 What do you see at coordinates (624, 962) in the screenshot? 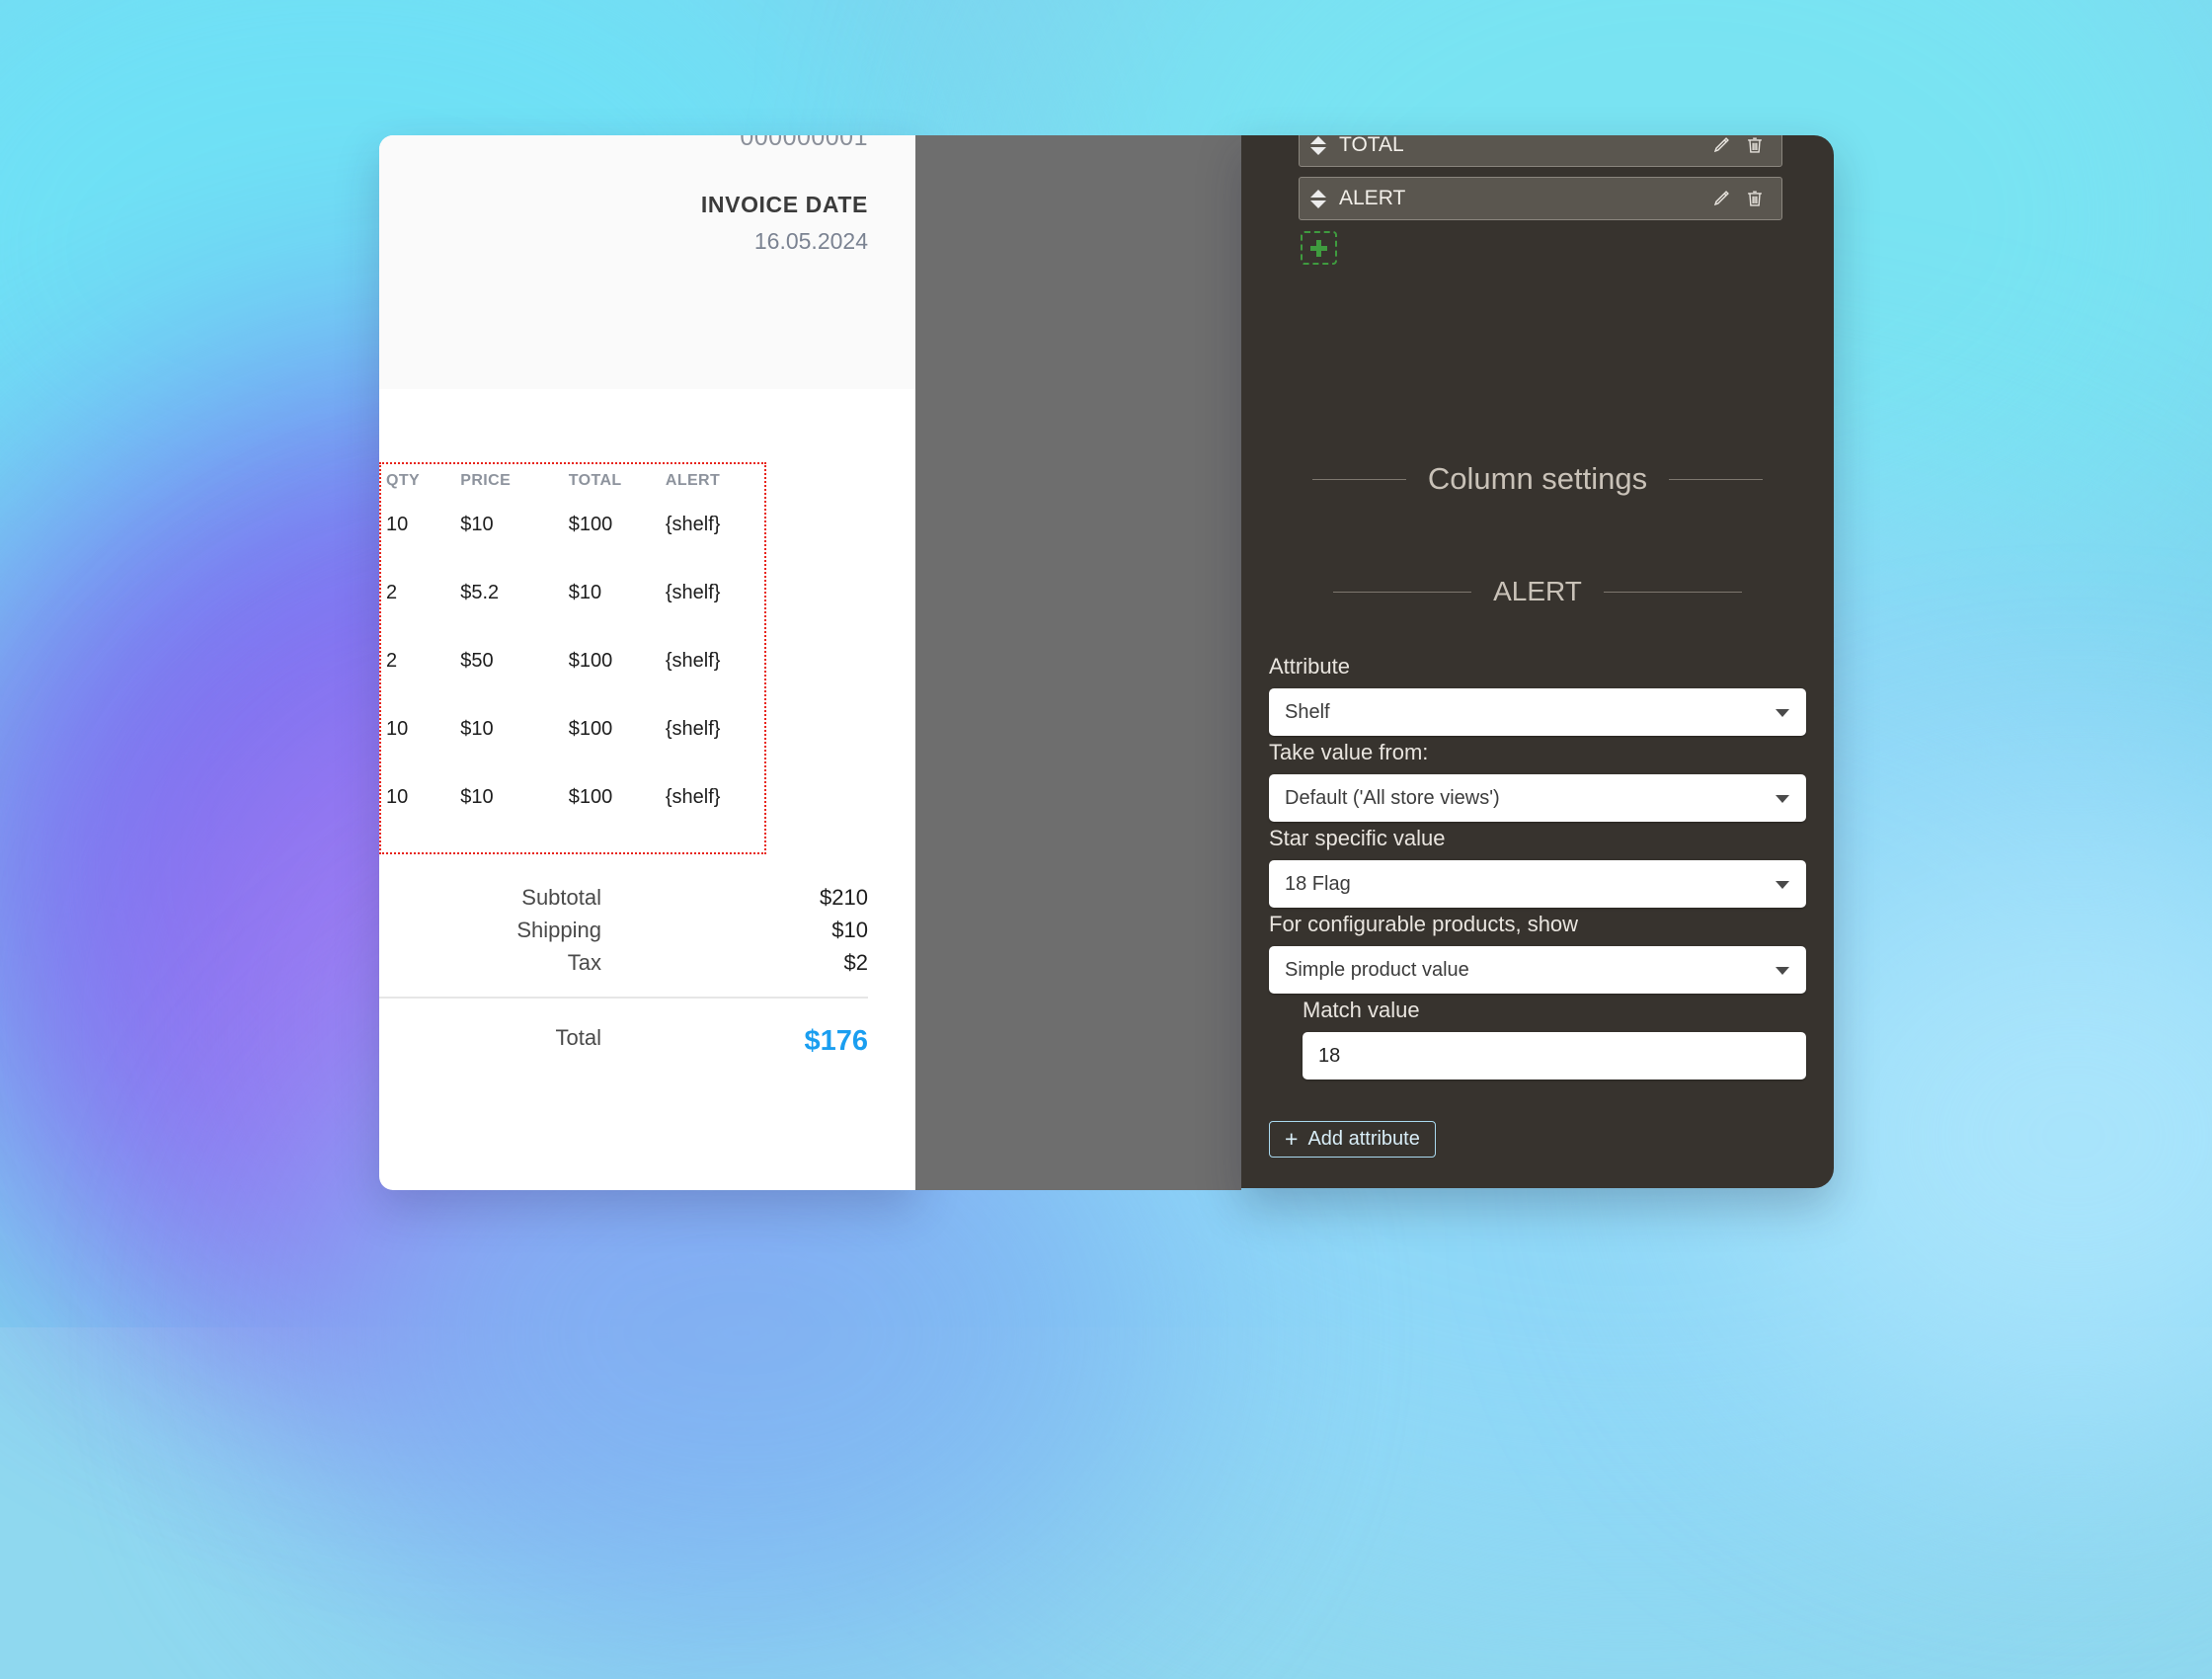
I see `totals-row-tax: Tax $2` at bounding box center [624, 962].